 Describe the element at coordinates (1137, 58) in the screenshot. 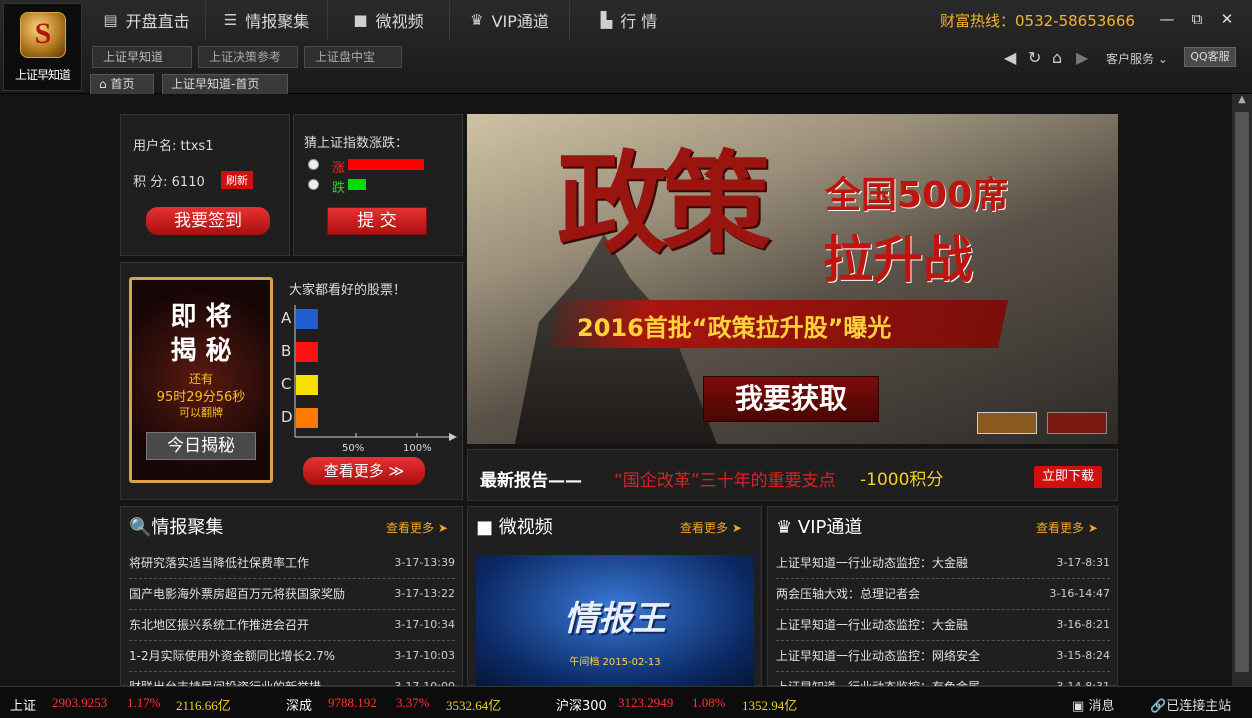

I see `customer-service-menu: 客户服务 ⌄` at that location.